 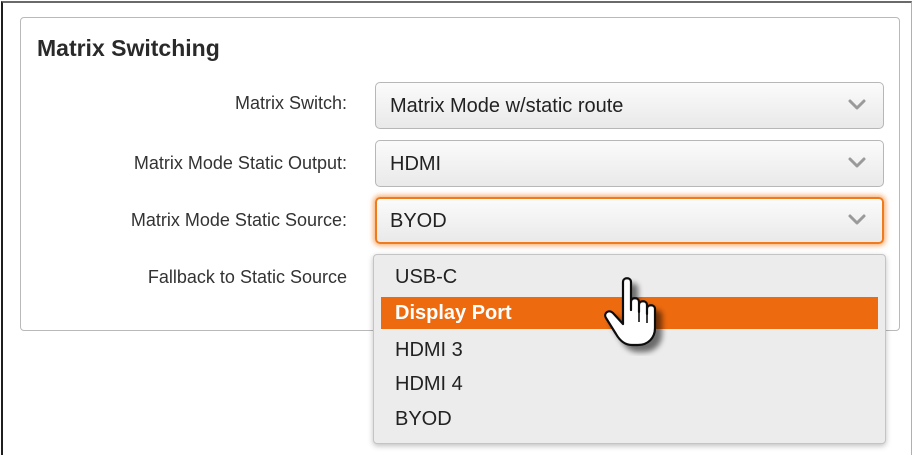 I want to click on static-source-label: Matrix Mode Static Source:, so click(x=238, y=220).